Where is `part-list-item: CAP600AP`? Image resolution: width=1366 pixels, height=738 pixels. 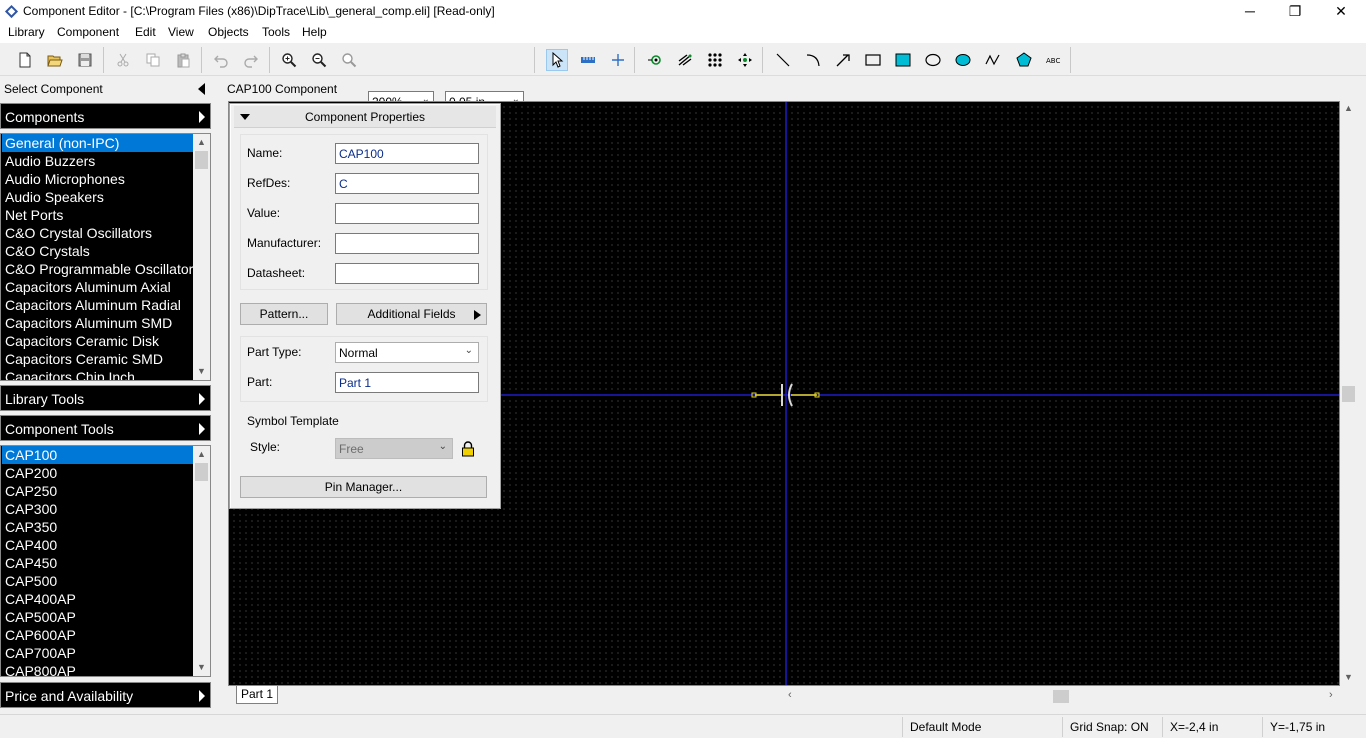
part-list-item: CAP600AP is located at coordinates (97, 635).